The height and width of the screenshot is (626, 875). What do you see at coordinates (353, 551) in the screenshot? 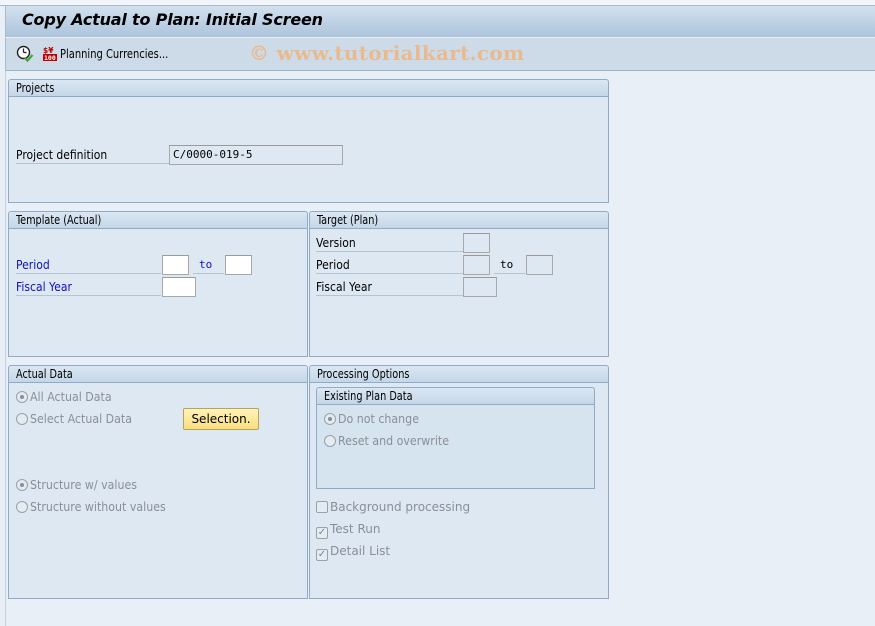
I see `checkbox-detail-list: ✓ Detail List` at bounding box center [353, 551].